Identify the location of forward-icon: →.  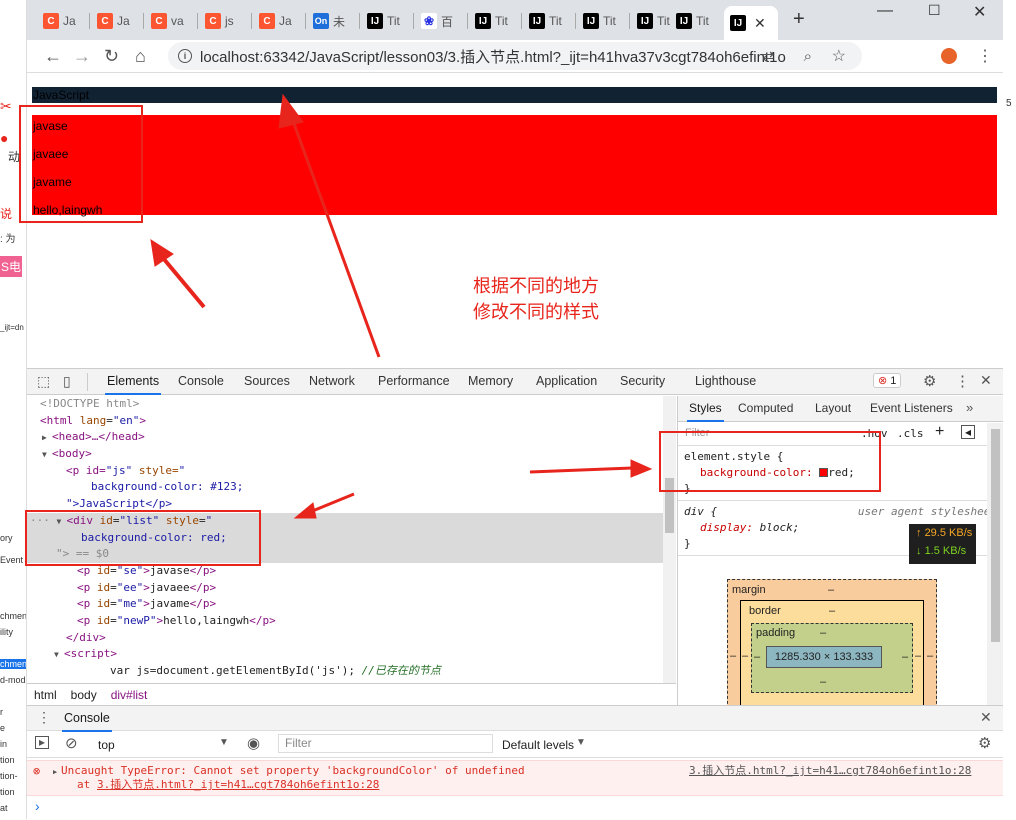
(82, 56).